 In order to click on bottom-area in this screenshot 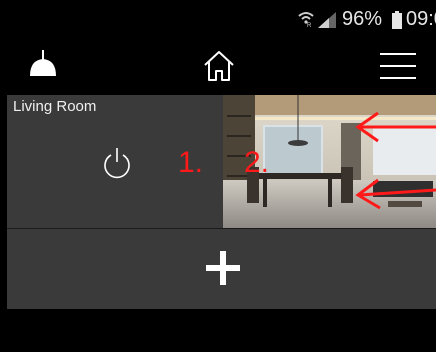, I will do `click(218, 330)`.